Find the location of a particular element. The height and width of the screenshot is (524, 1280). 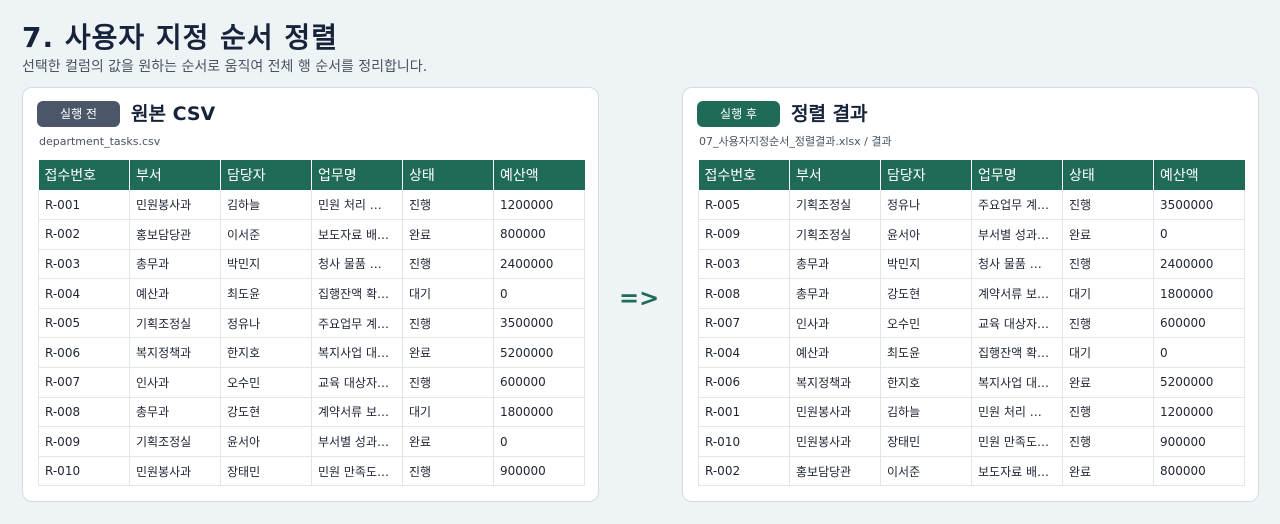

table-row: R-005 기획조정실 정유나 주요업무 계… 진행 3500000 is located at coordinates (971, 205).